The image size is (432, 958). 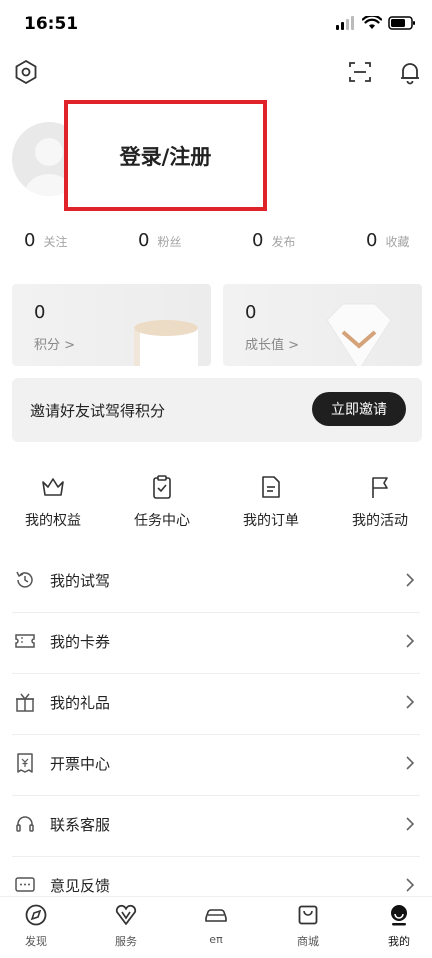 I want to click on clipboard-check-icon, so click(x=162, y=487).